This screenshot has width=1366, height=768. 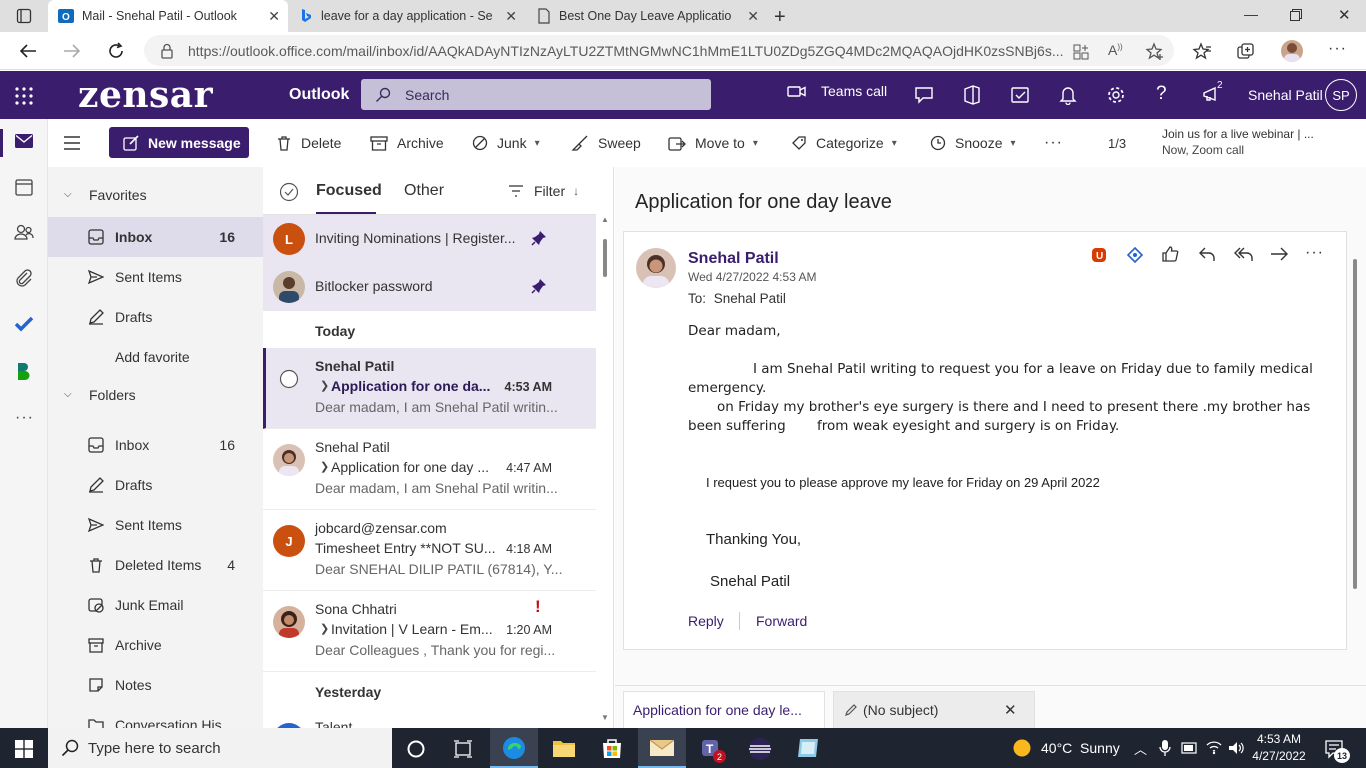 What do you see at coordinates (536, 94) in the screenshot?
I see `search-input: Search` at bounding box center [536, 94].